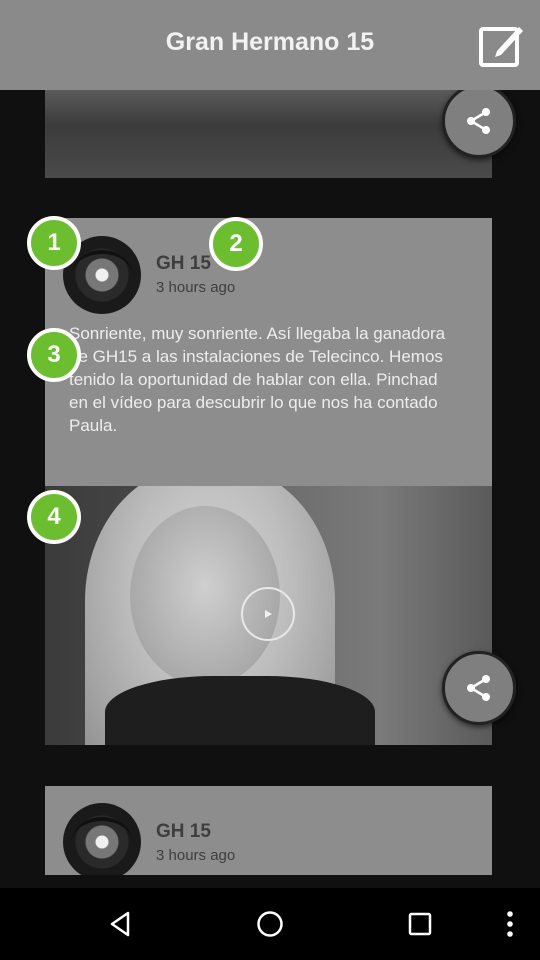  Describe the element at coordinates (268, 134) in the screenshot. I see `previous-post-image` at that location.